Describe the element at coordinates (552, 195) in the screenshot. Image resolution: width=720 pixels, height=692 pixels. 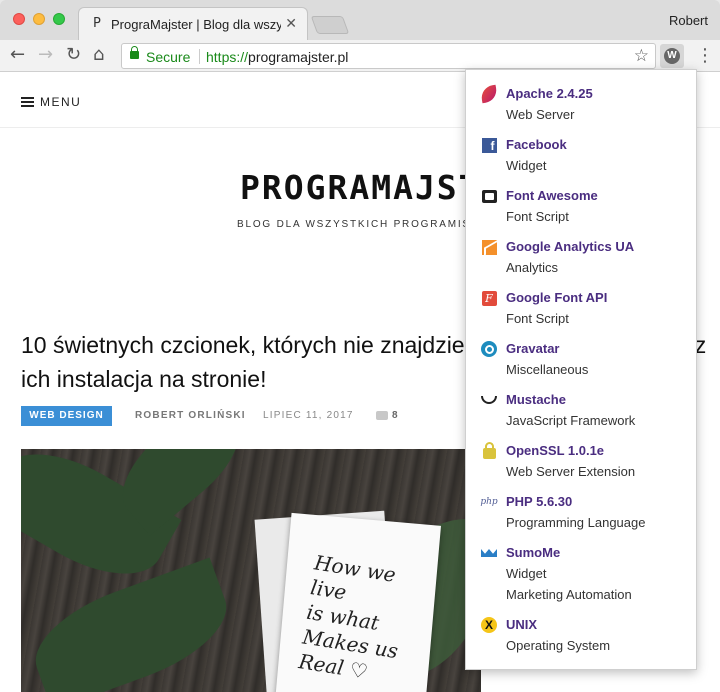
I see `technology-name: Font Awesome` at that location.